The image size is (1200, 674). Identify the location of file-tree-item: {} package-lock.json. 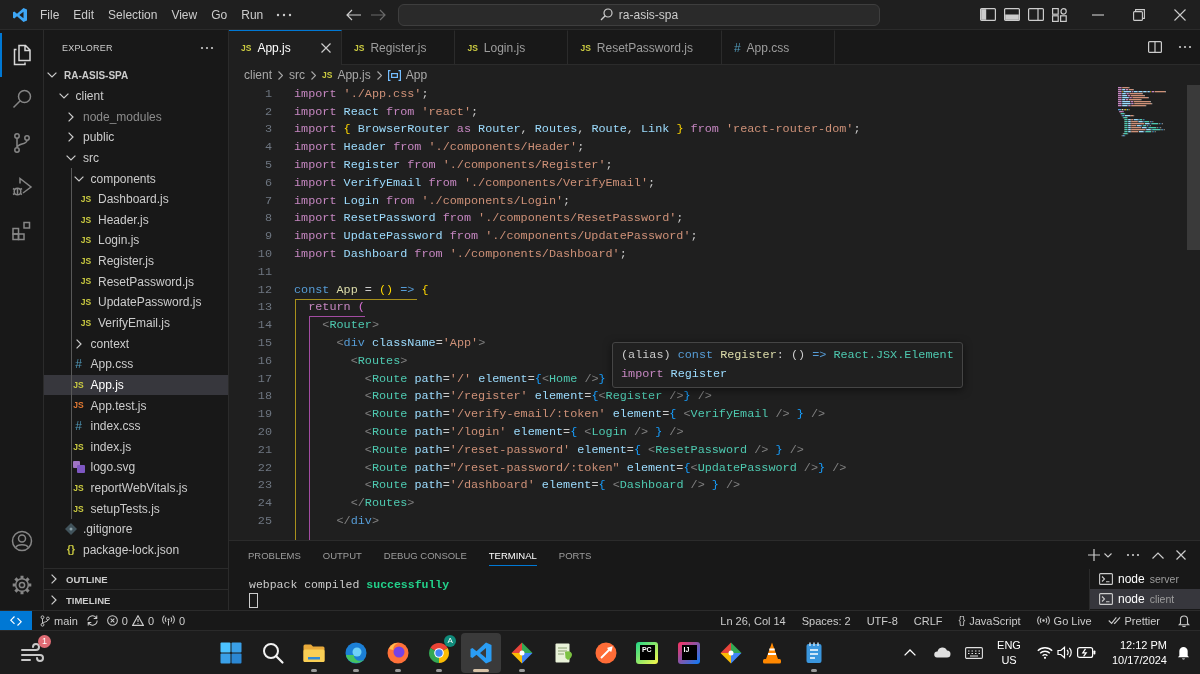
(136, 550).